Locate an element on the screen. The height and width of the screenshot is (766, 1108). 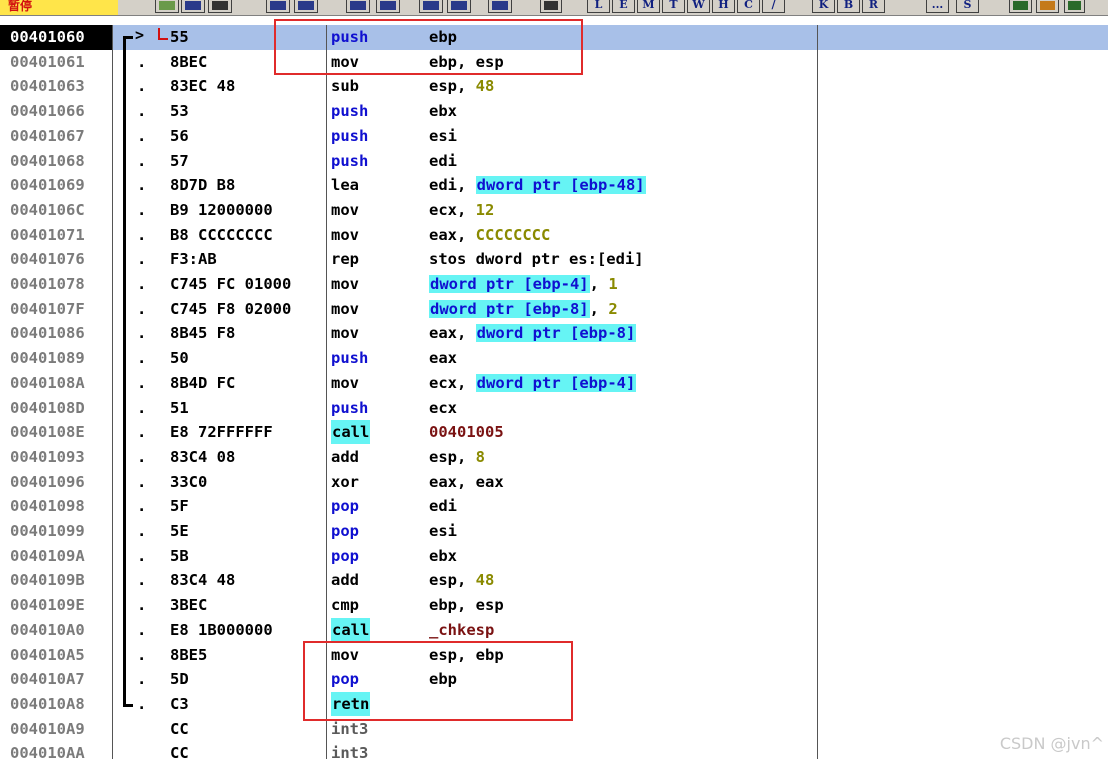
hex-dump-cell: 56 is located at coordinates (179, 135).